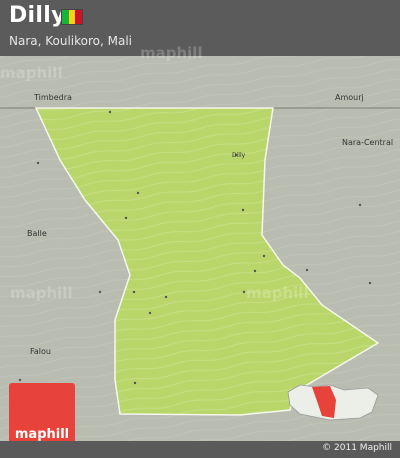 This screenshot has width=400, height=458. Describe the element at coordinates (200, 449) in the screenshot. I see `footer-bar: © 2011 Maphill` at that location.